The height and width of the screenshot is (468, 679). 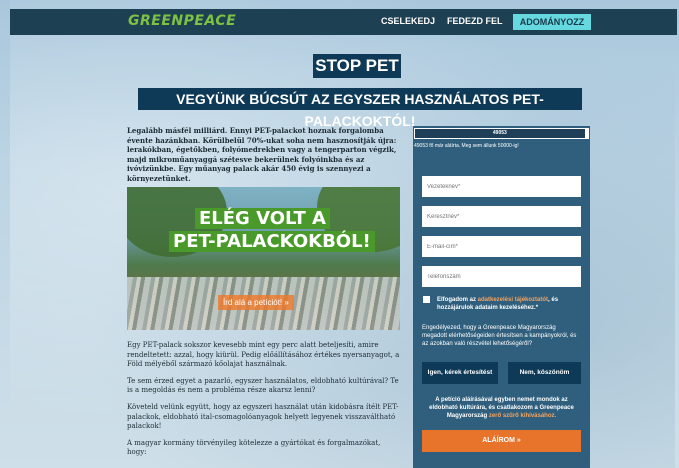 What do you see at coordinates (460, 373) in the screenshot?
I see `notify-yes-button: Igen, kérek értesítést` at bounding box center [460, 373].